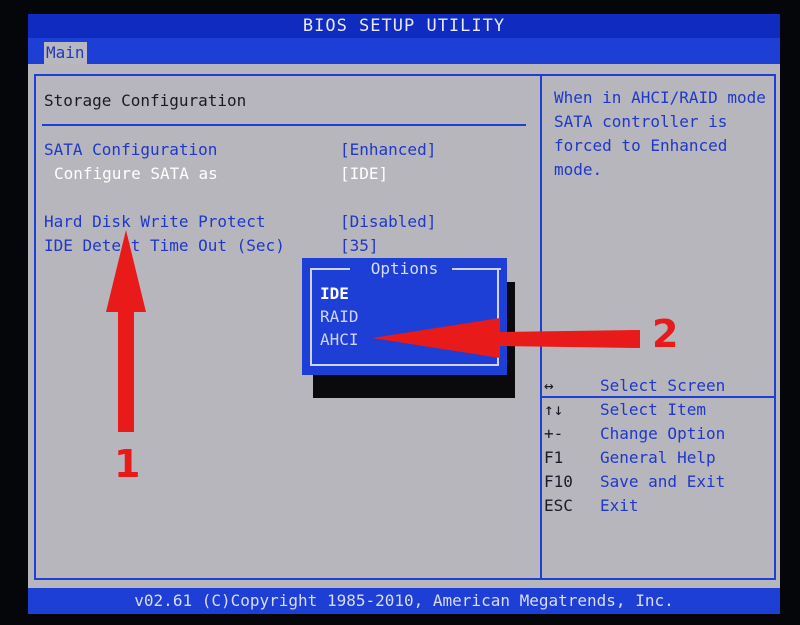 Image resolution: width=800 pixels, height=625 pixels. I want to click on key-general-help: F1, so click(554, 457).